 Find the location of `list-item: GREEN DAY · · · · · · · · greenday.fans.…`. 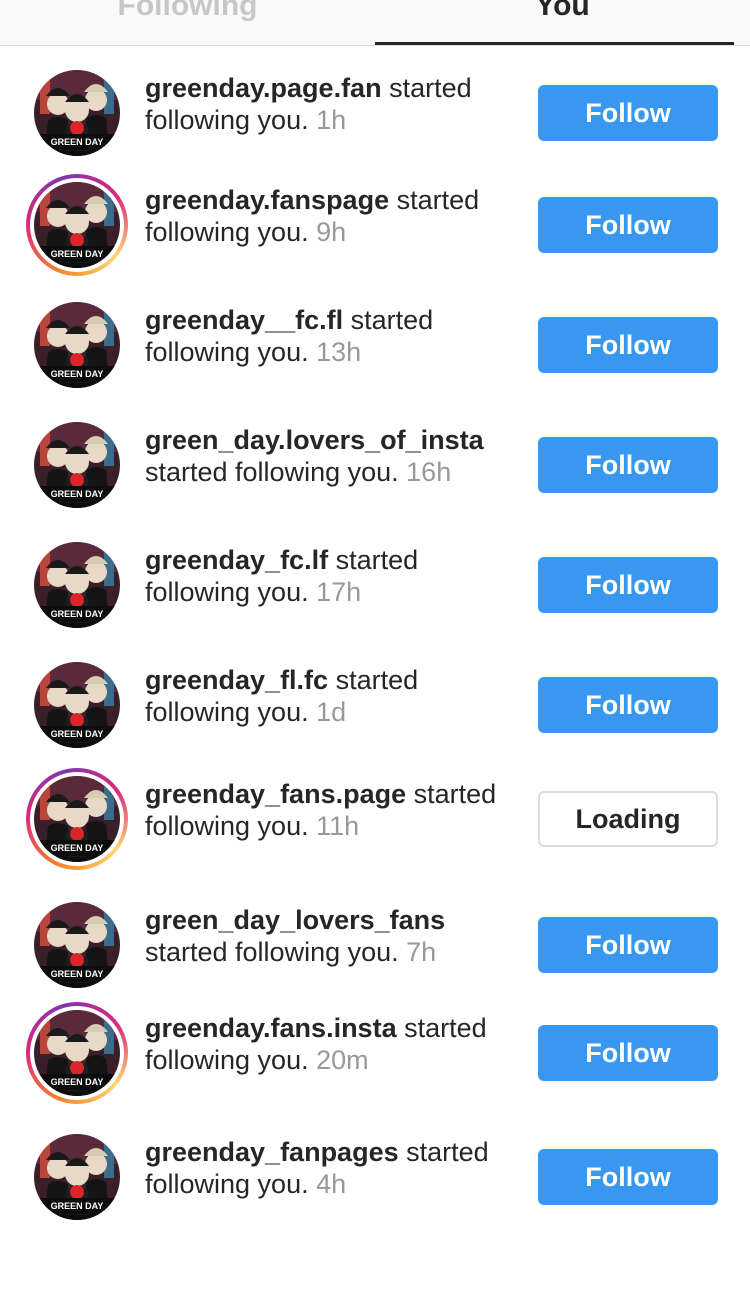

list-item: GREEN DAY · · · · · · · · greenday.fans.… is located at coordinates (375, 1054).